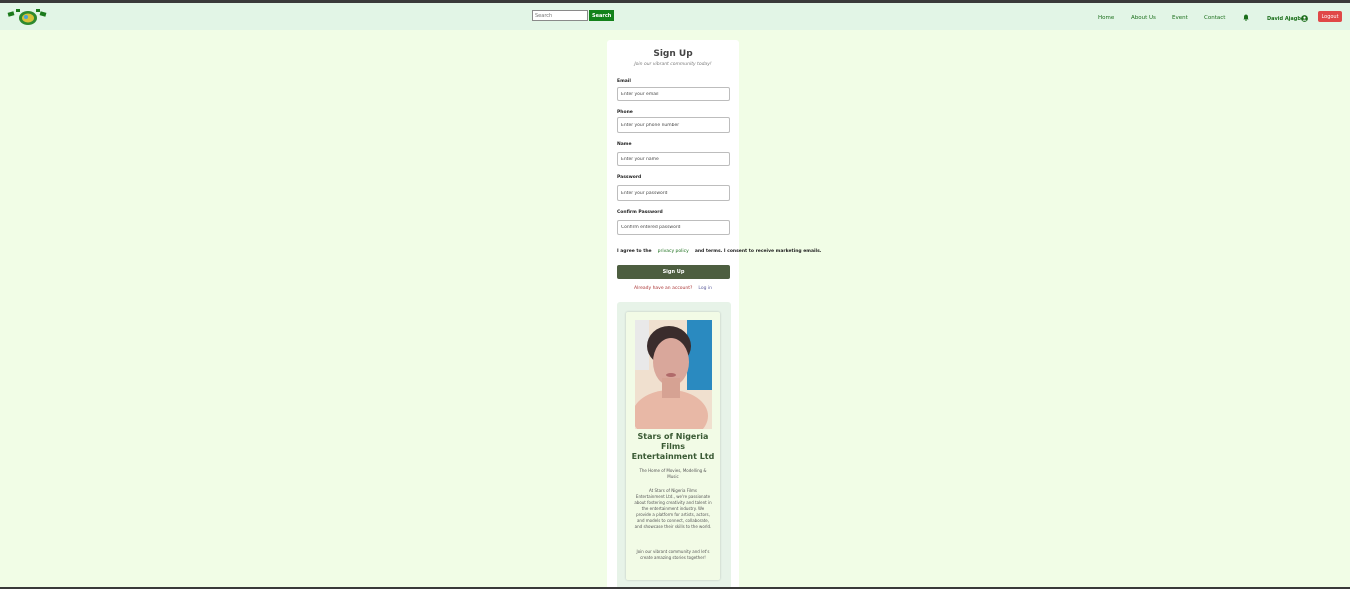 The height and width of the screenshot is (589, 1350). Describe the element at coordinates (673, 251) in the screenshot. I see `privacy-policy-link: privacy policy` at that location.